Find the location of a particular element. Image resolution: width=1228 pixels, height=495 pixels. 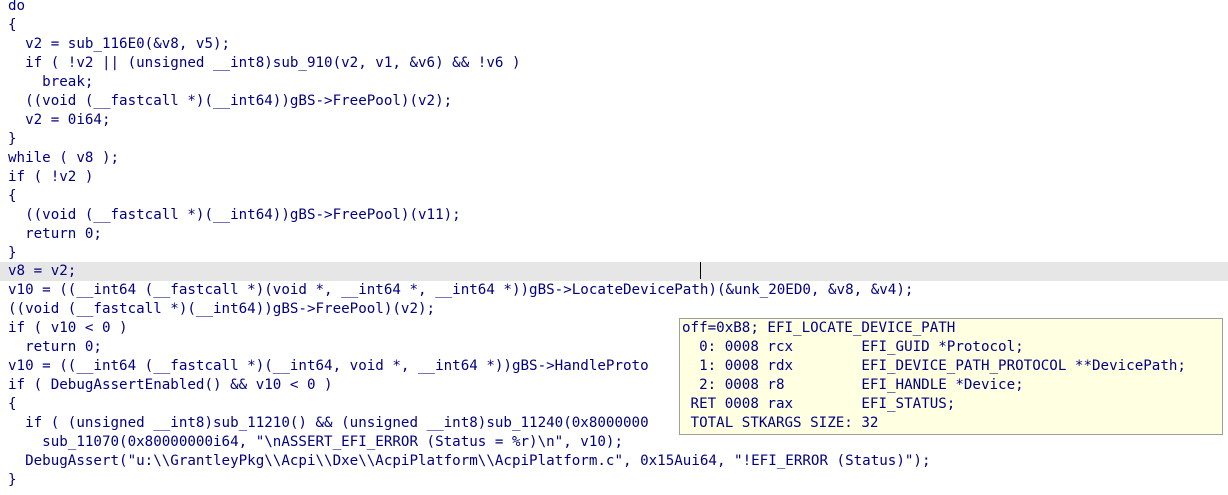

hint-line: 0: 0008 rcx EFI_GUID *Protocol; is located at coordinates (853, 347).